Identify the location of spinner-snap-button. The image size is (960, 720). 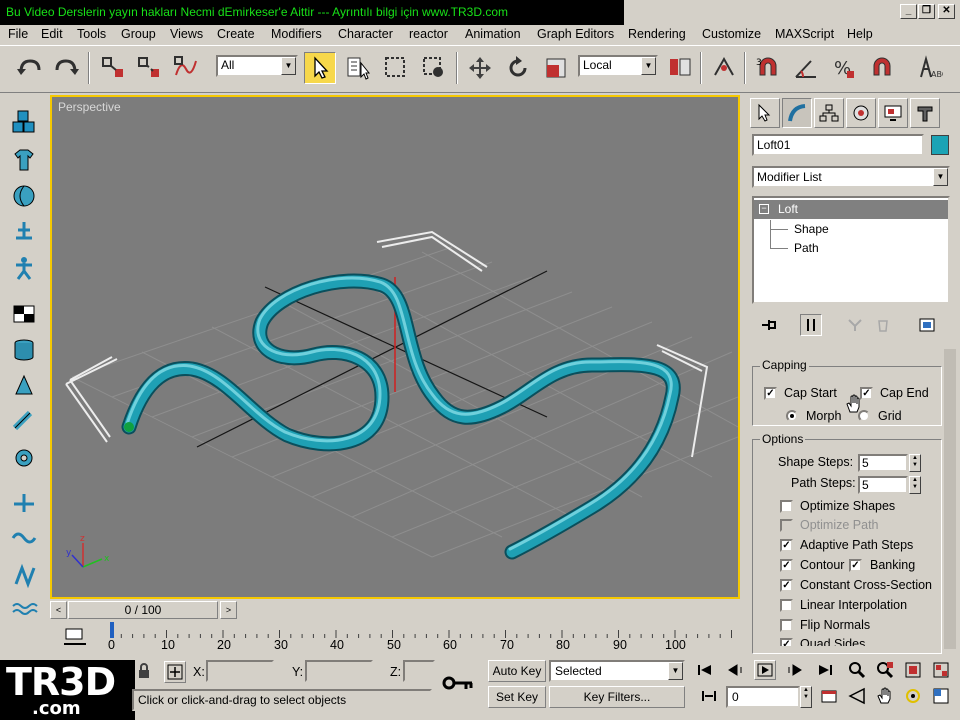
(882, 68).